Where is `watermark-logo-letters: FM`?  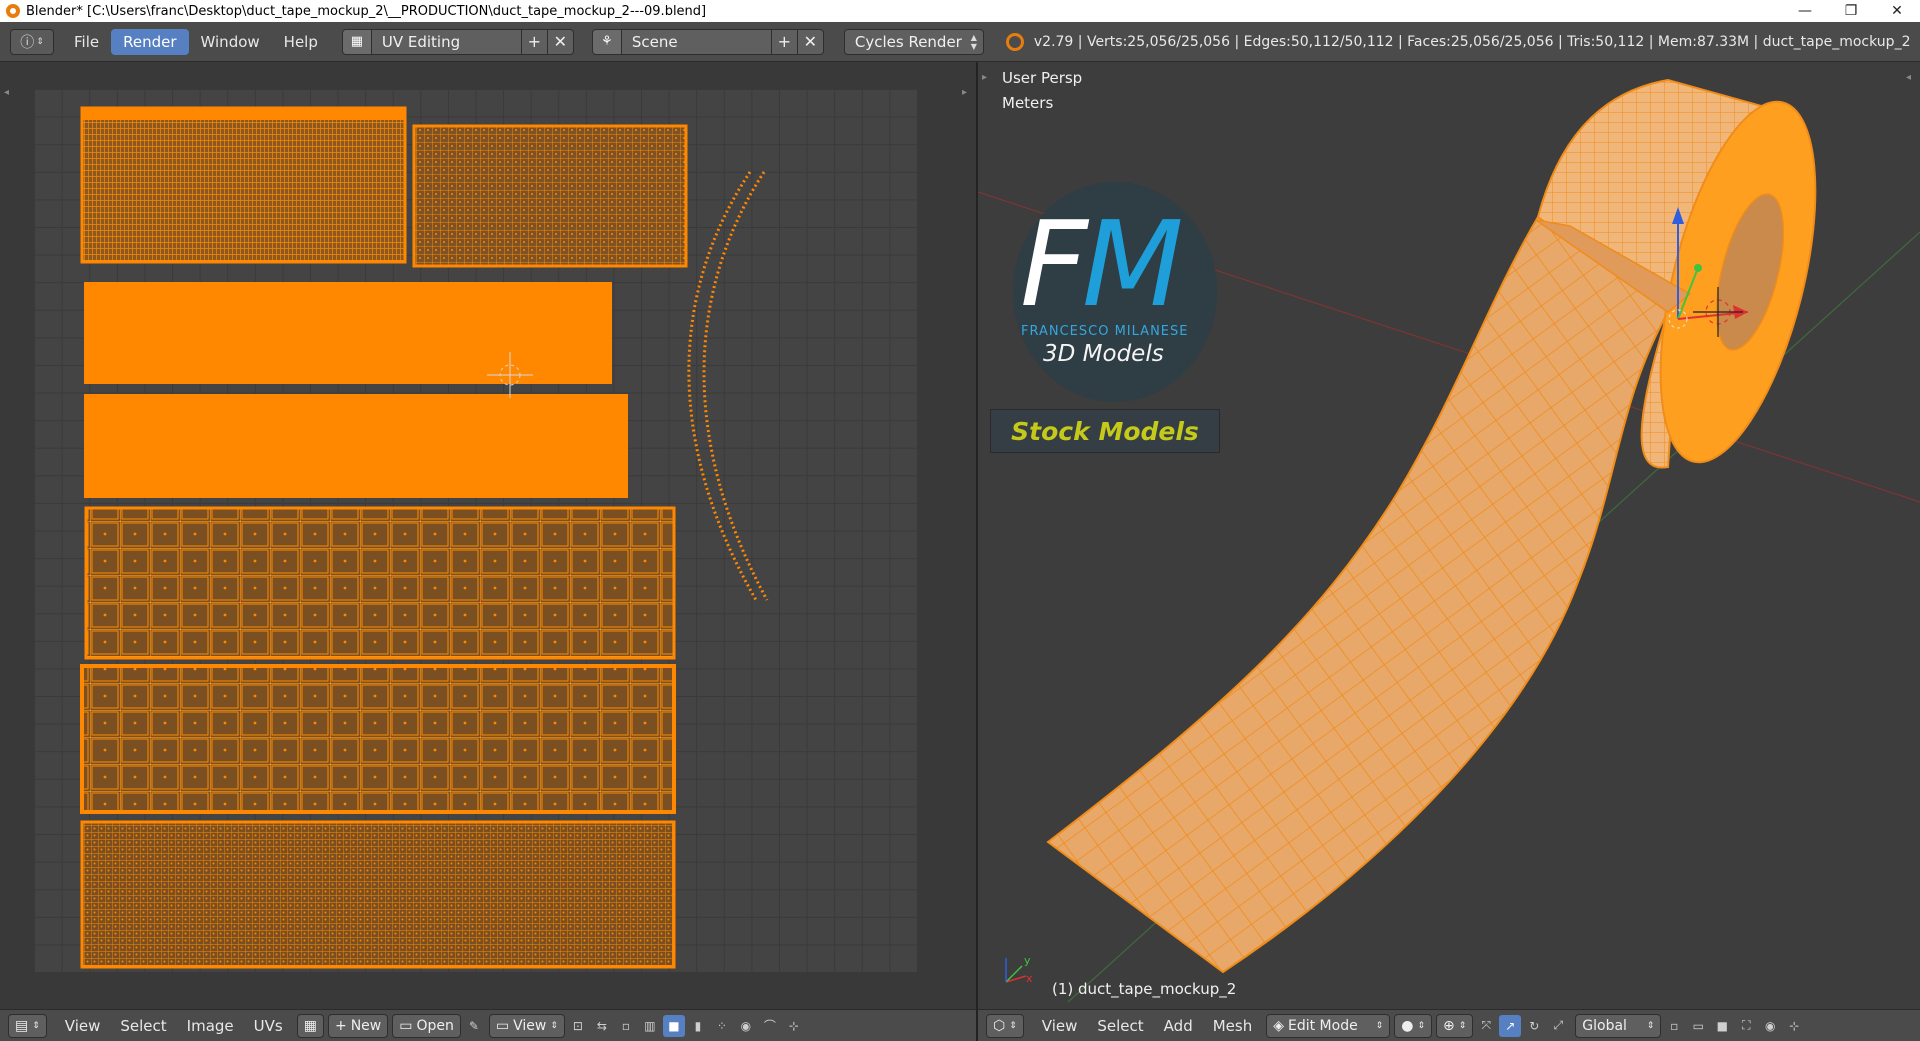
watermark-logo-letters: FM is located at coordinates (1102, 264).